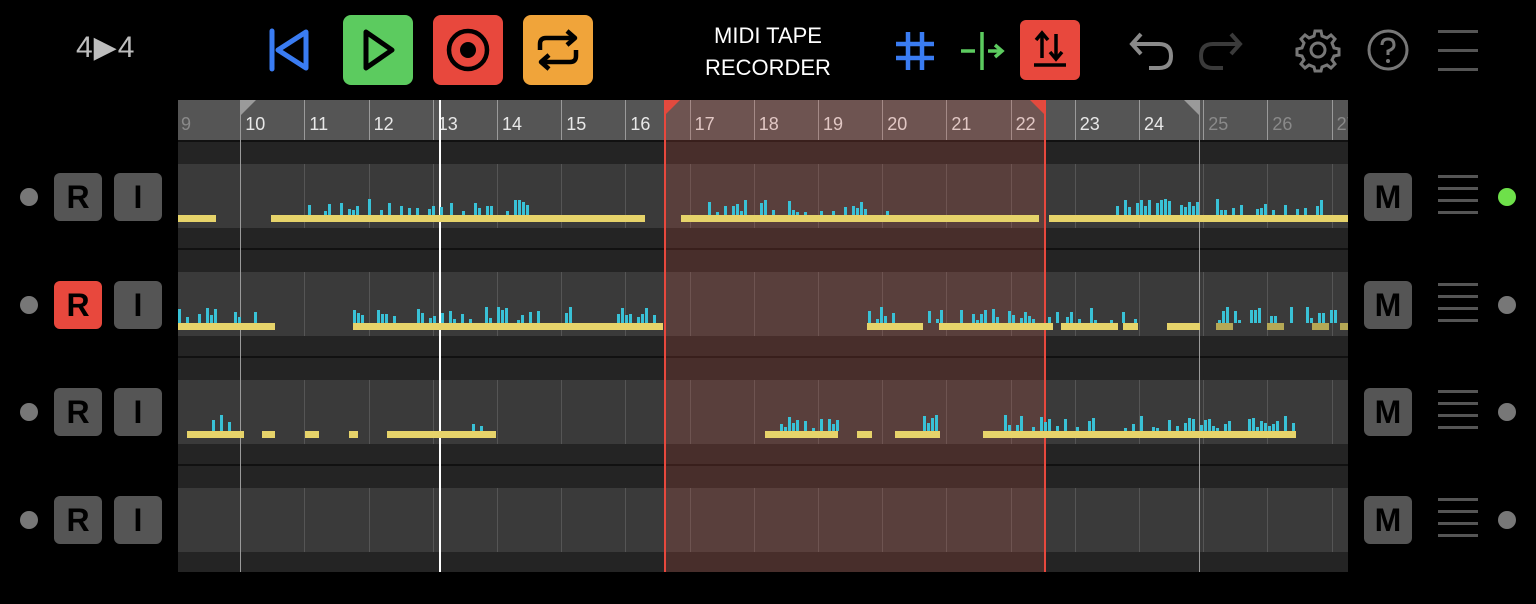 Image resolution: width=1536 pixels, height=604 pixels. I want to click on undo-button, so click(1152, 50).